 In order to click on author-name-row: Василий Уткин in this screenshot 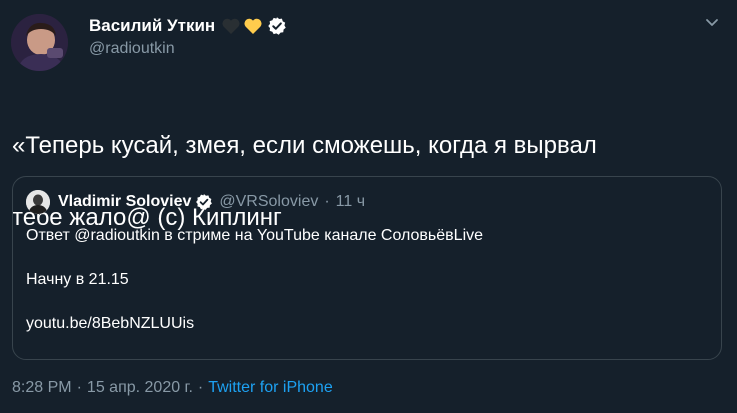, I will do `click(188, 26)`.